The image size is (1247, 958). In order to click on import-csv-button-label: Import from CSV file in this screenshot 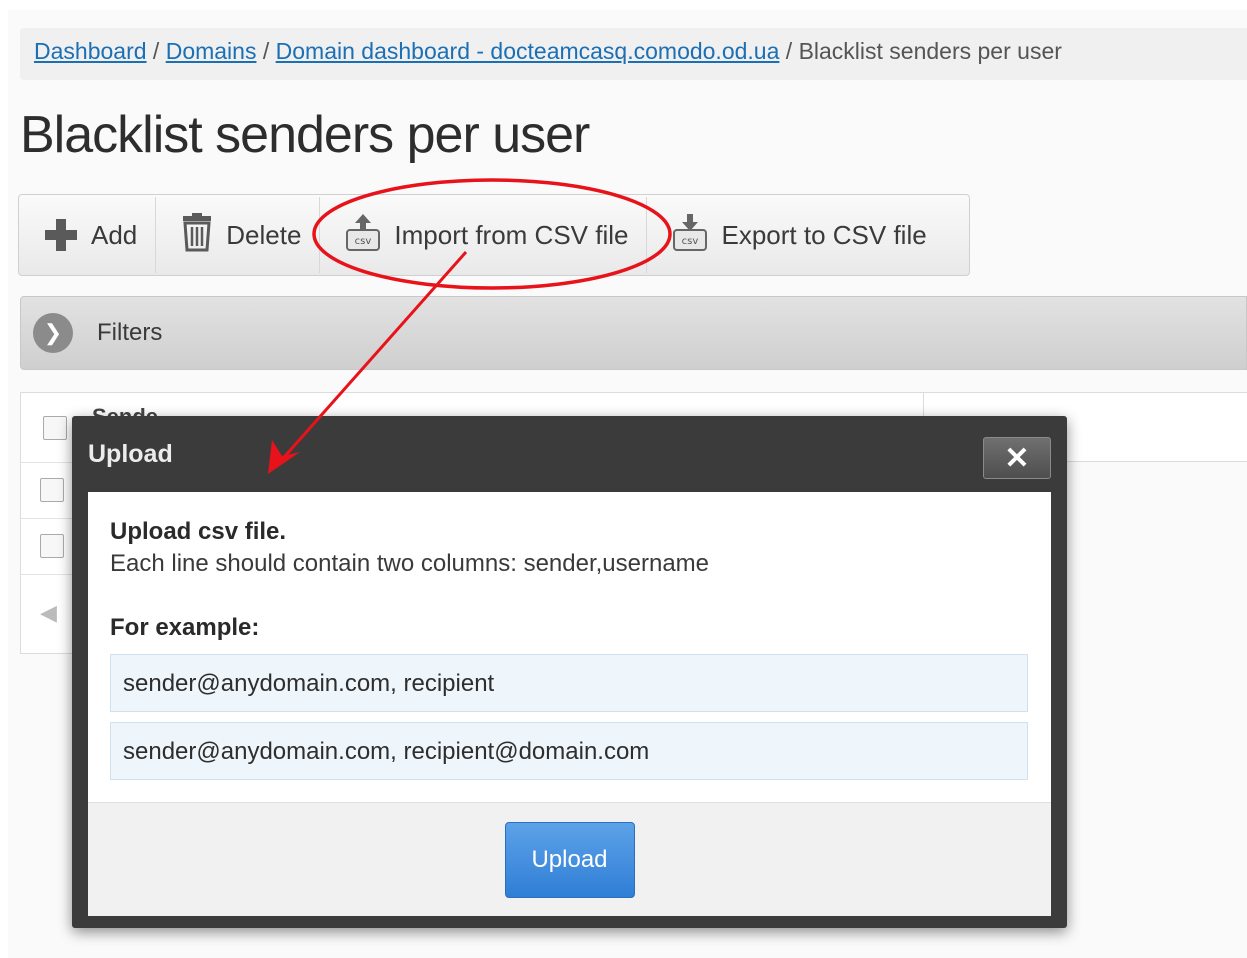, I will do `click(511, 234)`.